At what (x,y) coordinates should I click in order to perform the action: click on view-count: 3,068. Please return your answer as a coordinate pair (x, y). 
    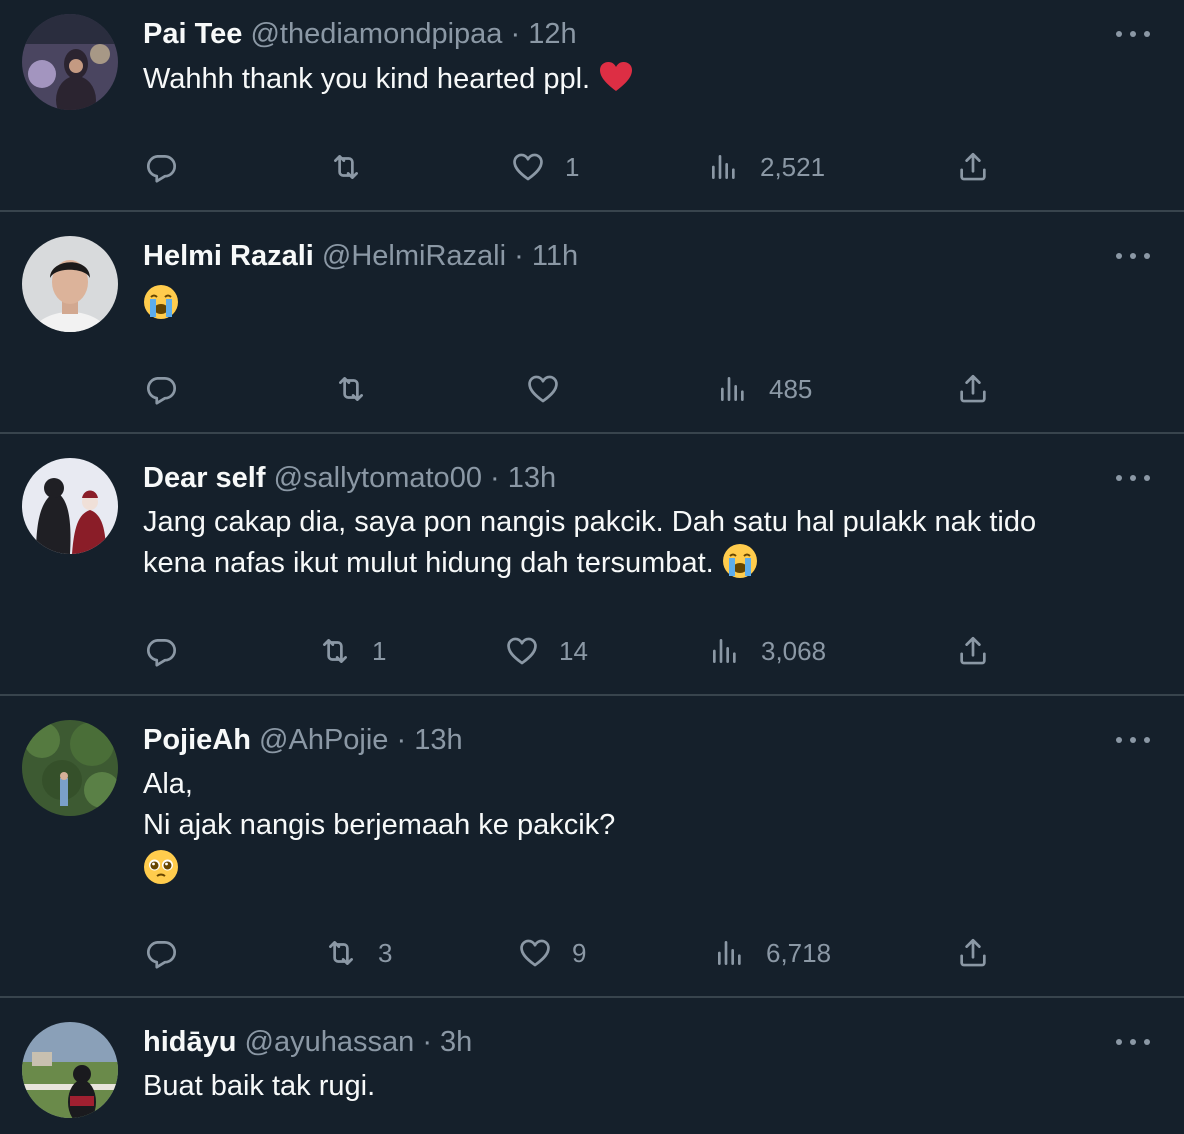
    Looking at the image, I should click on (794, 650).